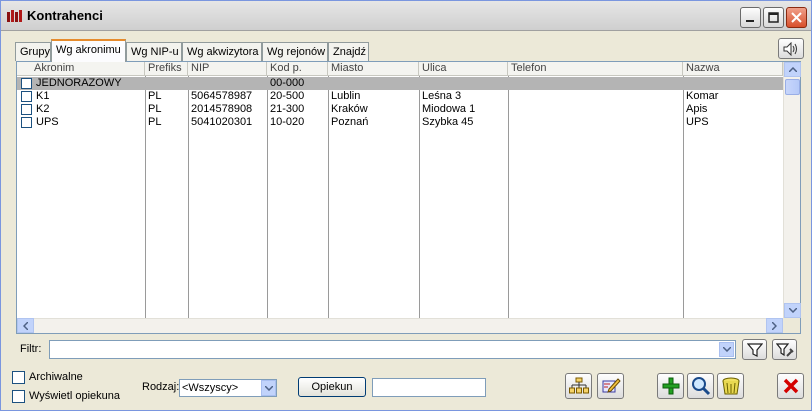  What do you see at coordinates (373, 69) in the screenshot?
I see `column-header-miasto: Miasto` at bounding box center [373, 69].